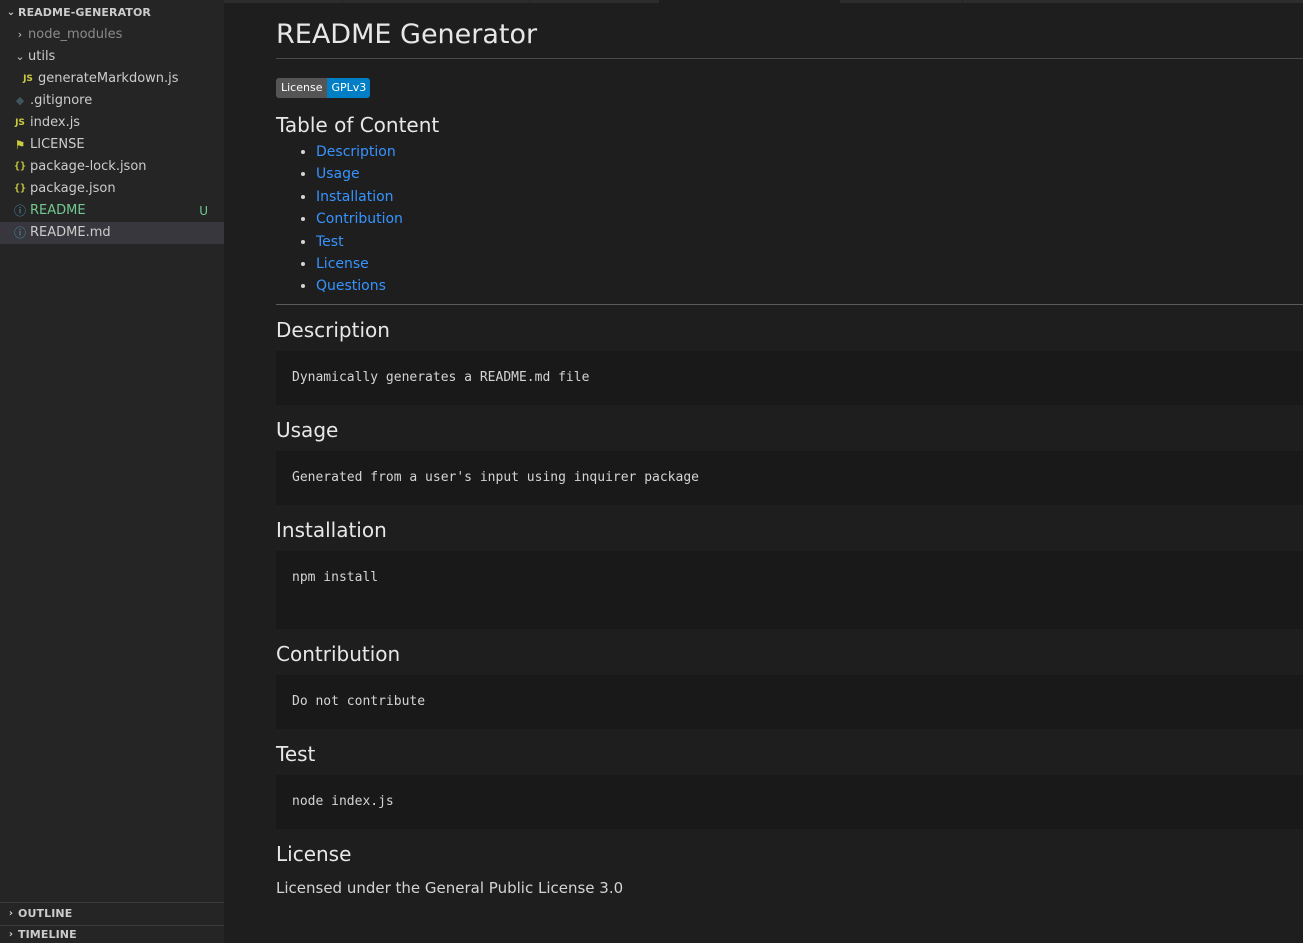 This screenshot has height=943, width=1303. I want to click on bottom-panels: › OUTLINE › TIMELINE, so click(112, 922).